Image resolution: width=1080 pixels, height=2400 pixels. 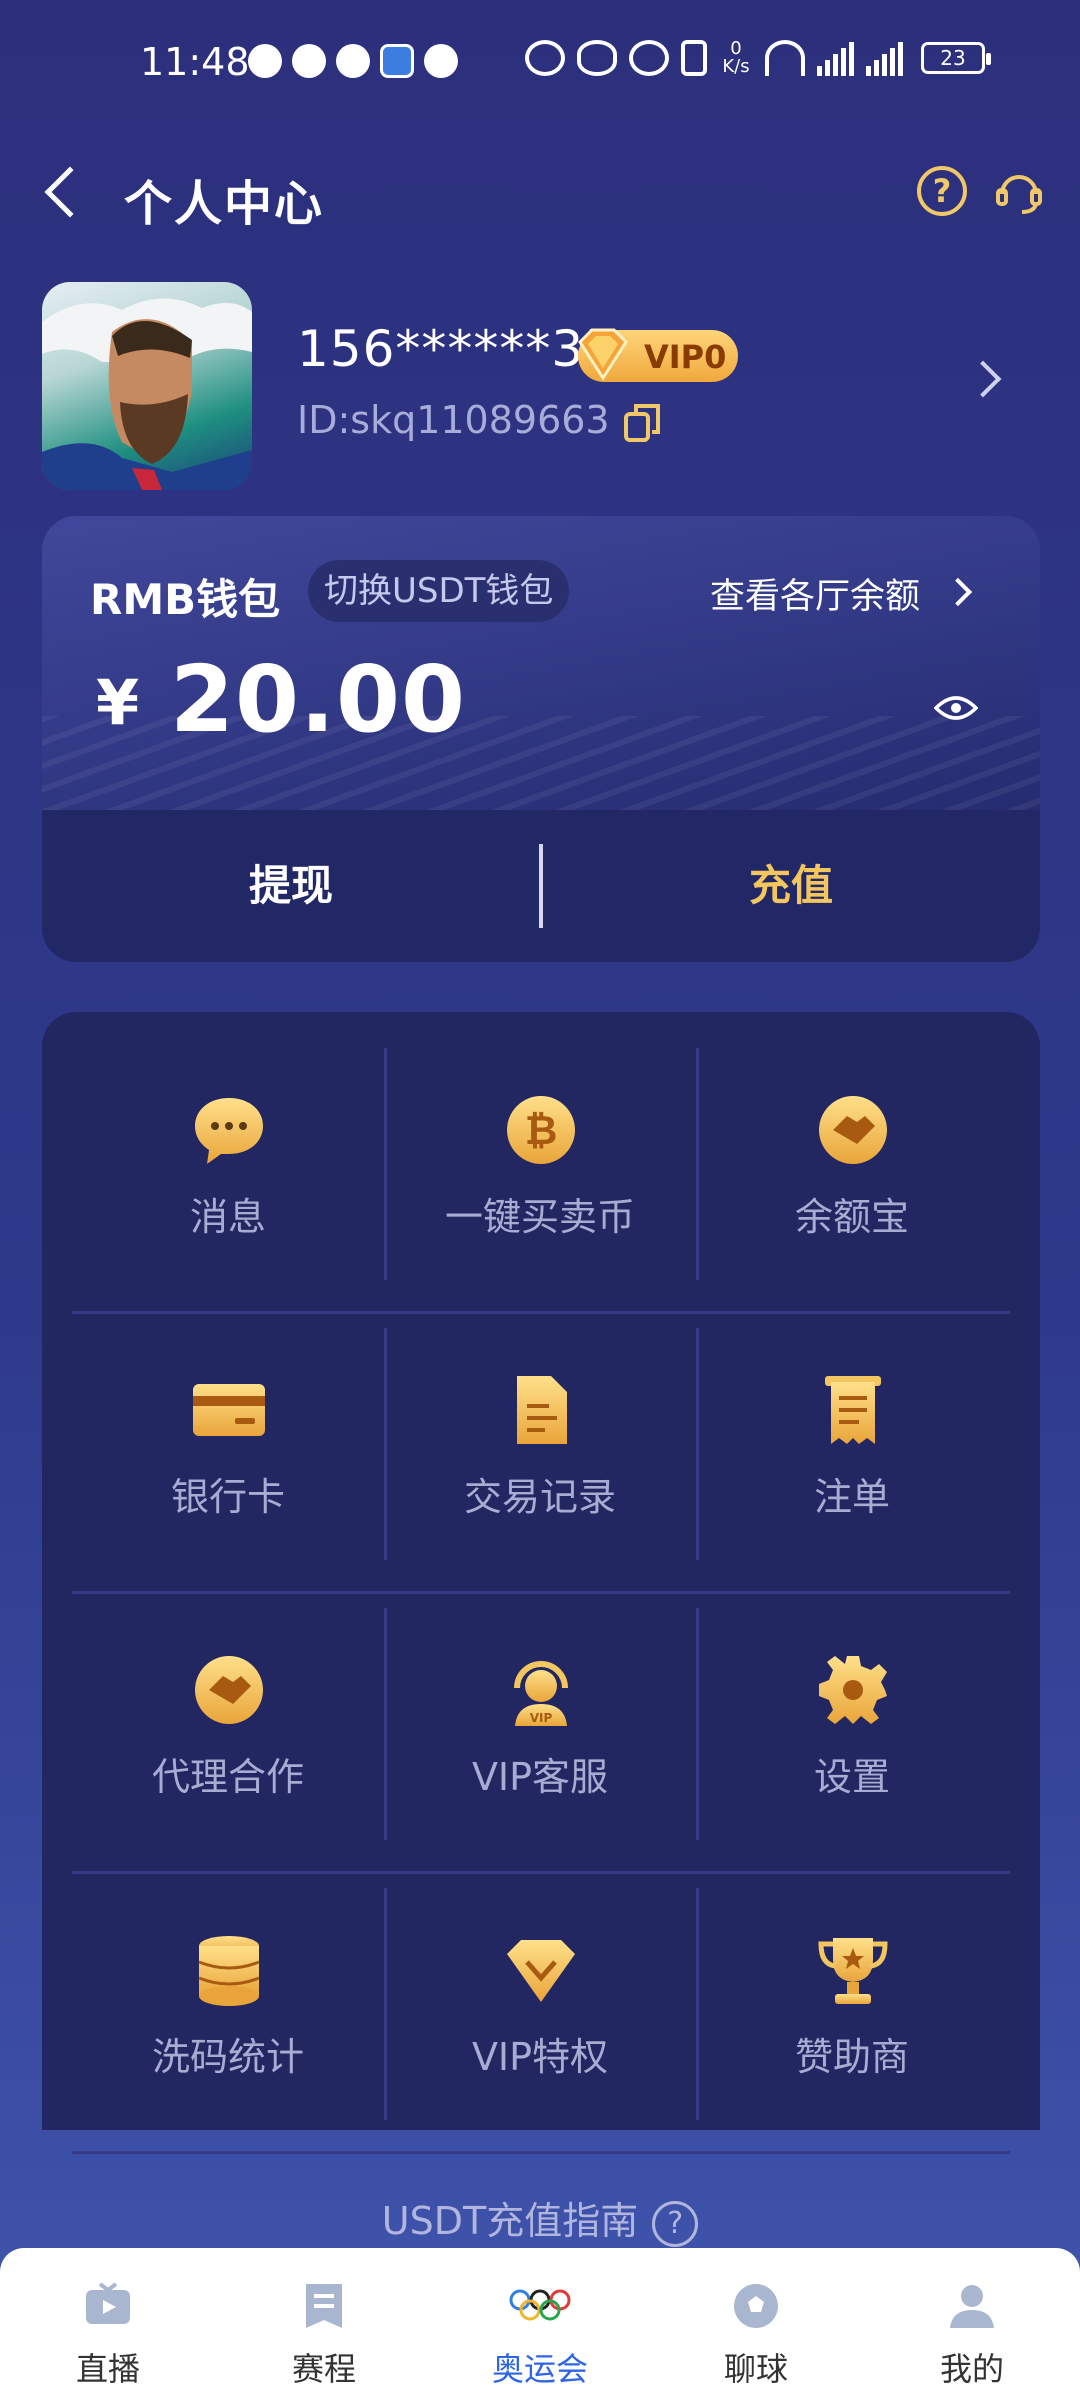 I want to click on user-phone: 156******35, so click(x=457, y=349).